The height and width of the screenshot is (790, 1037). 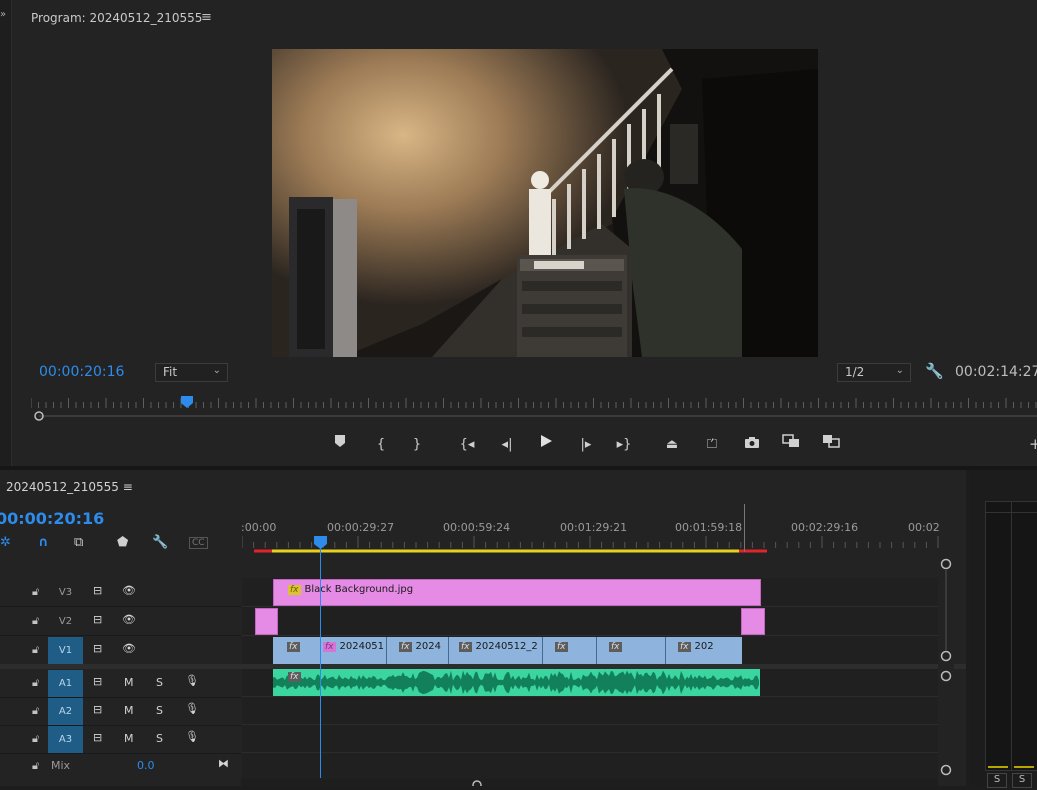 What do you see at coordinates (586, 445) in the screenshot?
I see `step-forward-button: |▸` at bounding box center [586, 445].